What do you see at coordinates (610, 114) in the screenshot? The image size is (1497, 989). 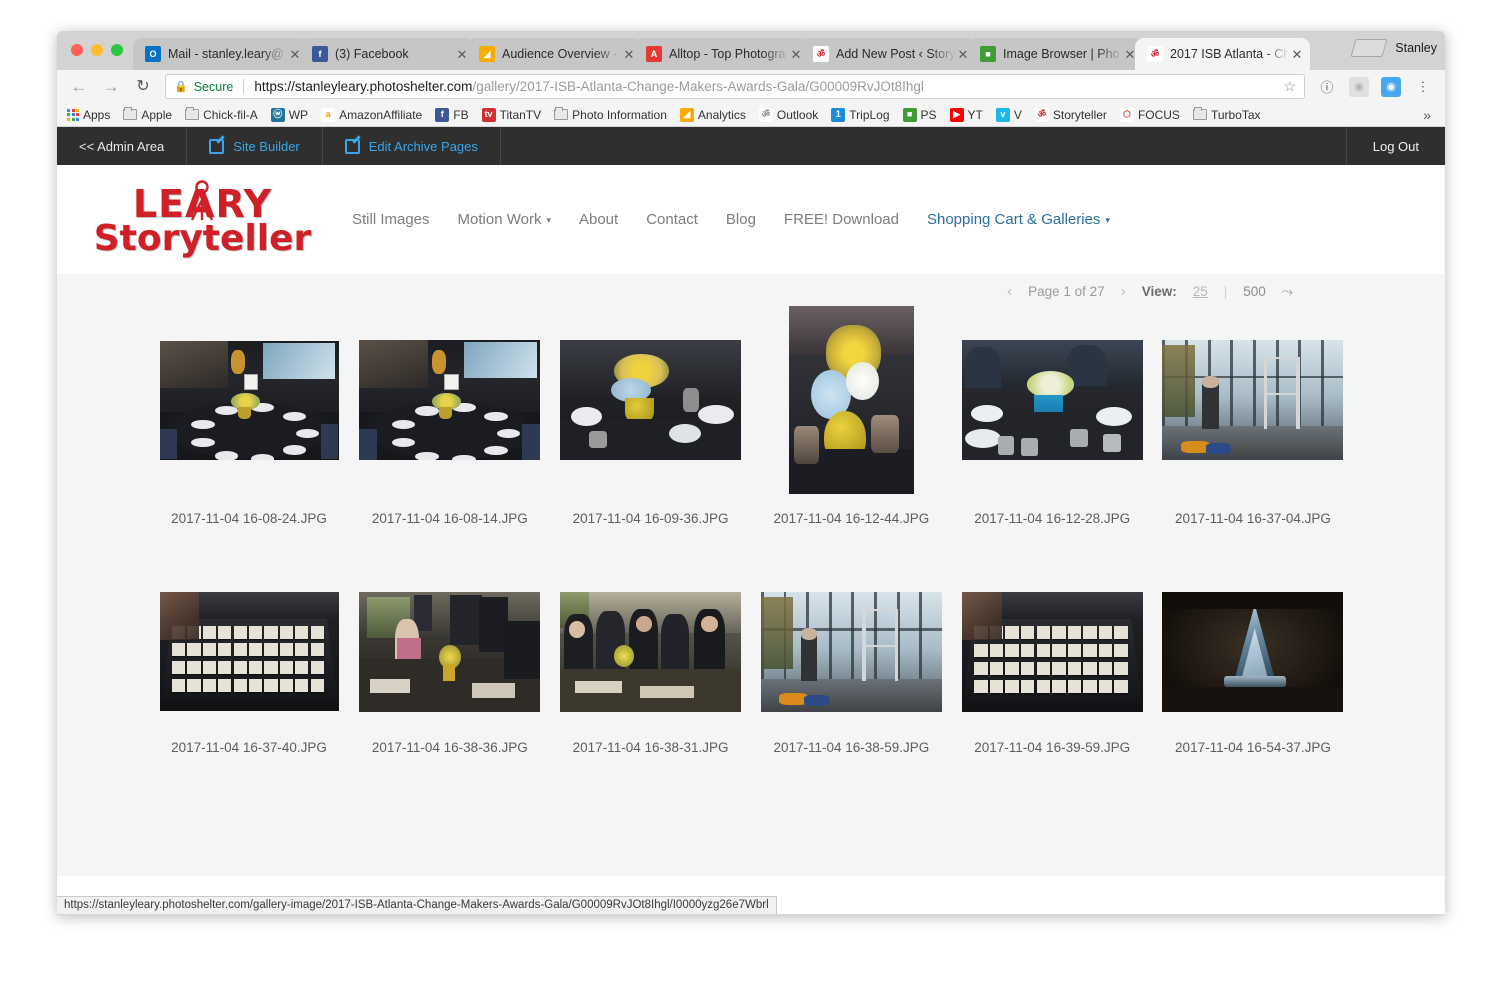 I see `bookmark-item: Photo Information` at bounding box center [610, 114].